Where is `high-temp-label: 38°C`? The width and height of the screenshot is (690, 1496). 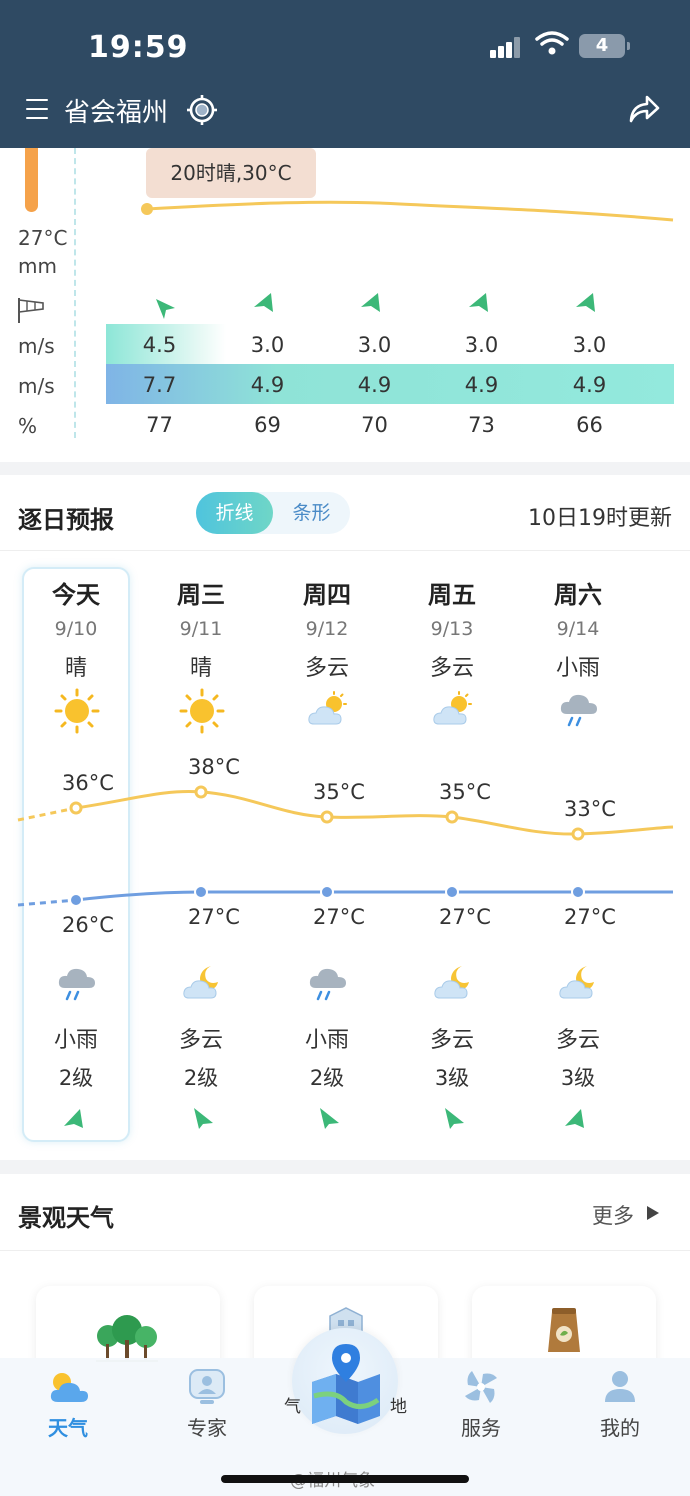 high-temp-label: 38°C is located at coordinates (214, 767).